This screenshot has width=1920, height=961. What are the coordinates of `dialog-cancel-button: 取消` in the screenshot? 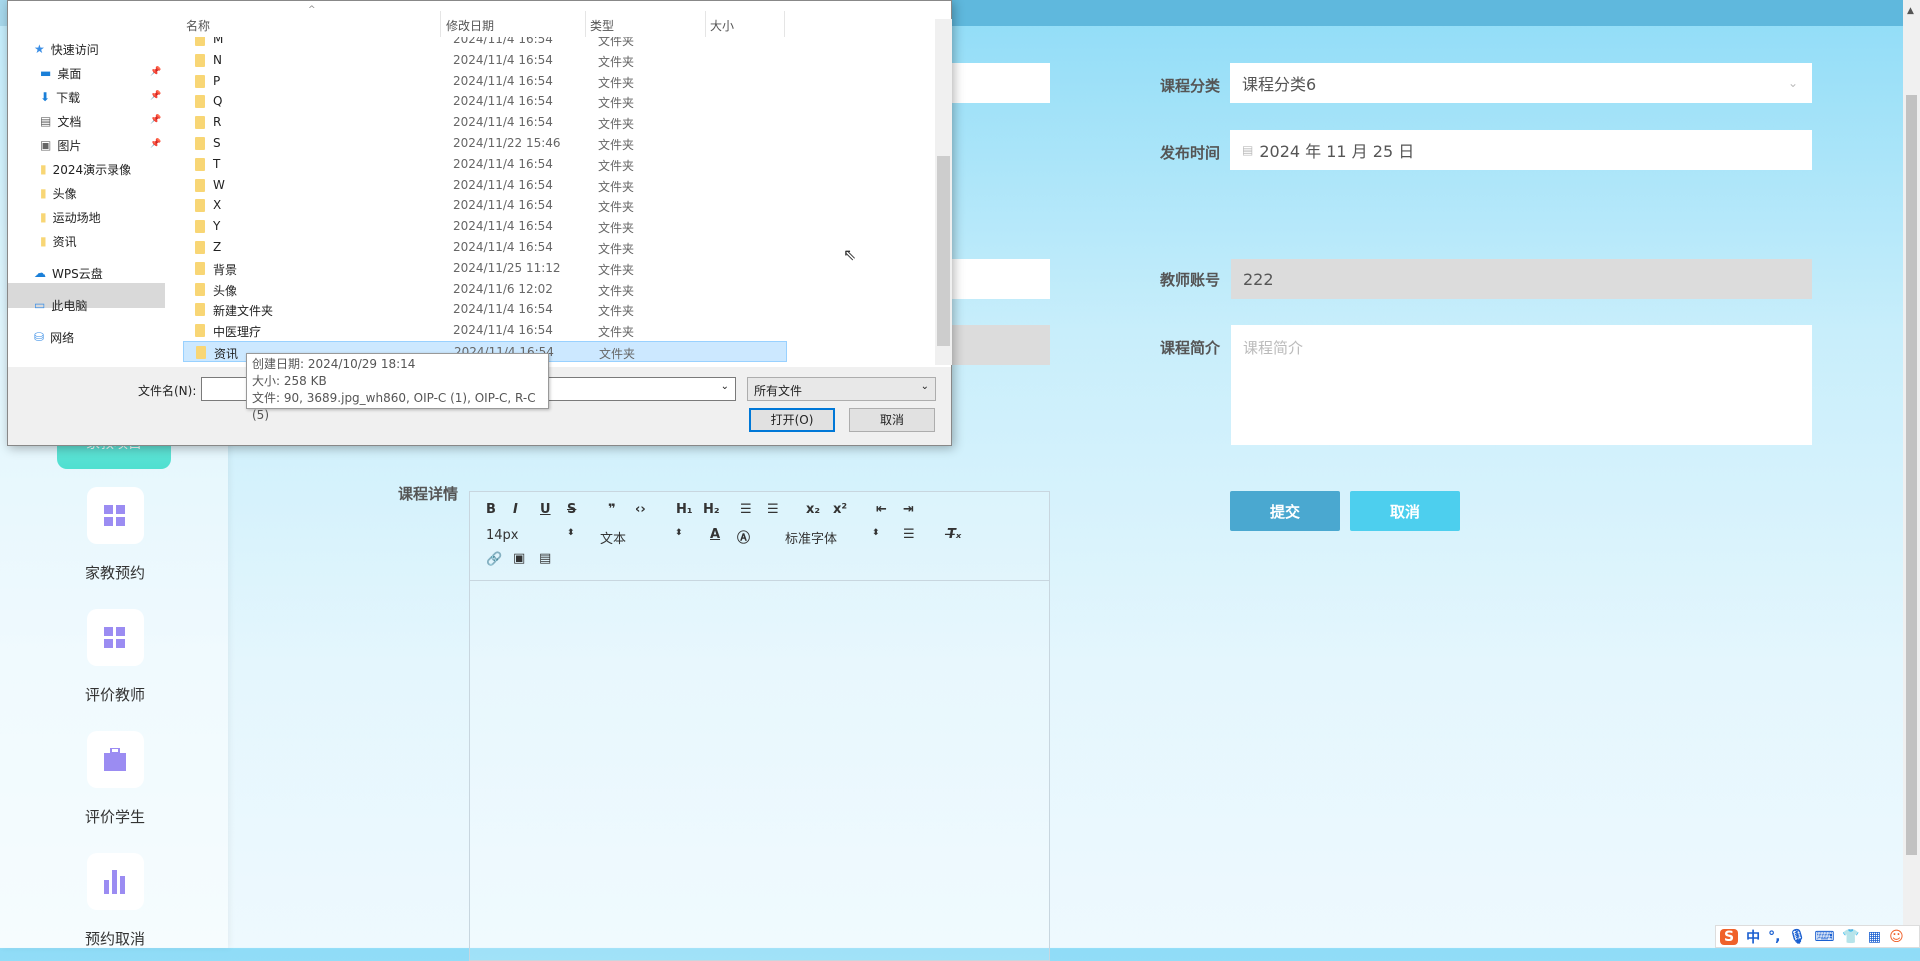 It's located at (892, 420).